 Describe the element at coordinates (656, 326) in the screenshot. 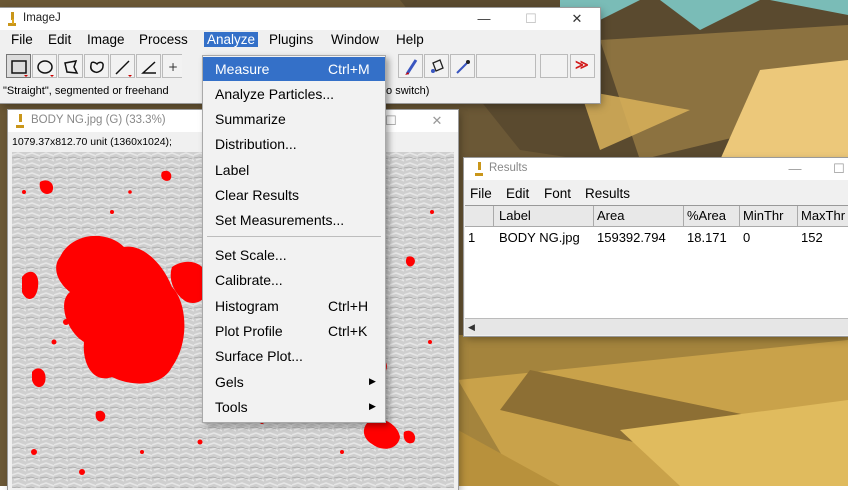

I see `horizontal-scrollbar: ◀` at that location.